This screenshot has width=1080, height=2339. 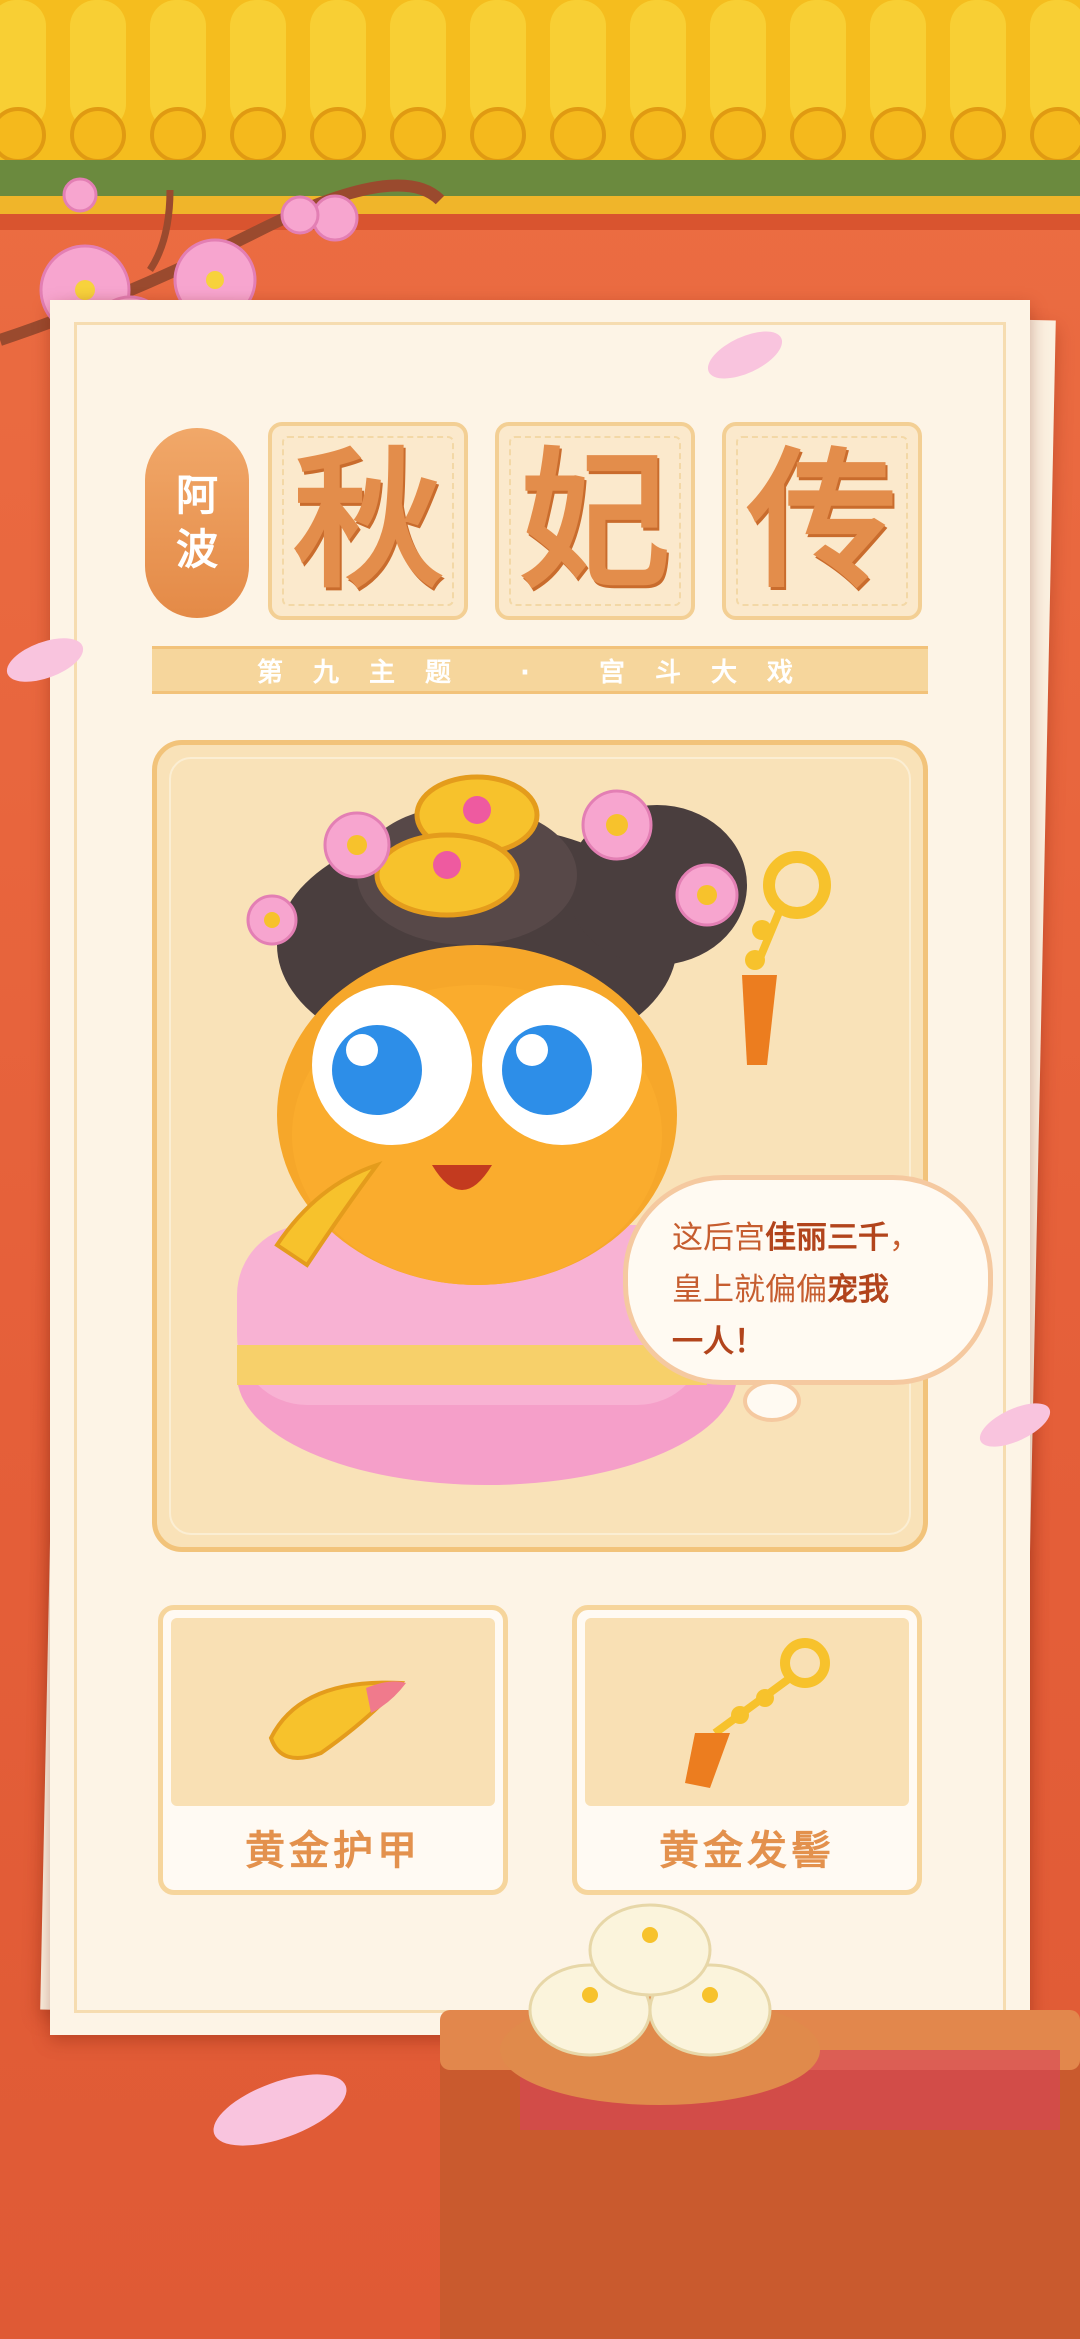 I want to click on speech-text-2b: 宠我, so click(x=858, y=1290).